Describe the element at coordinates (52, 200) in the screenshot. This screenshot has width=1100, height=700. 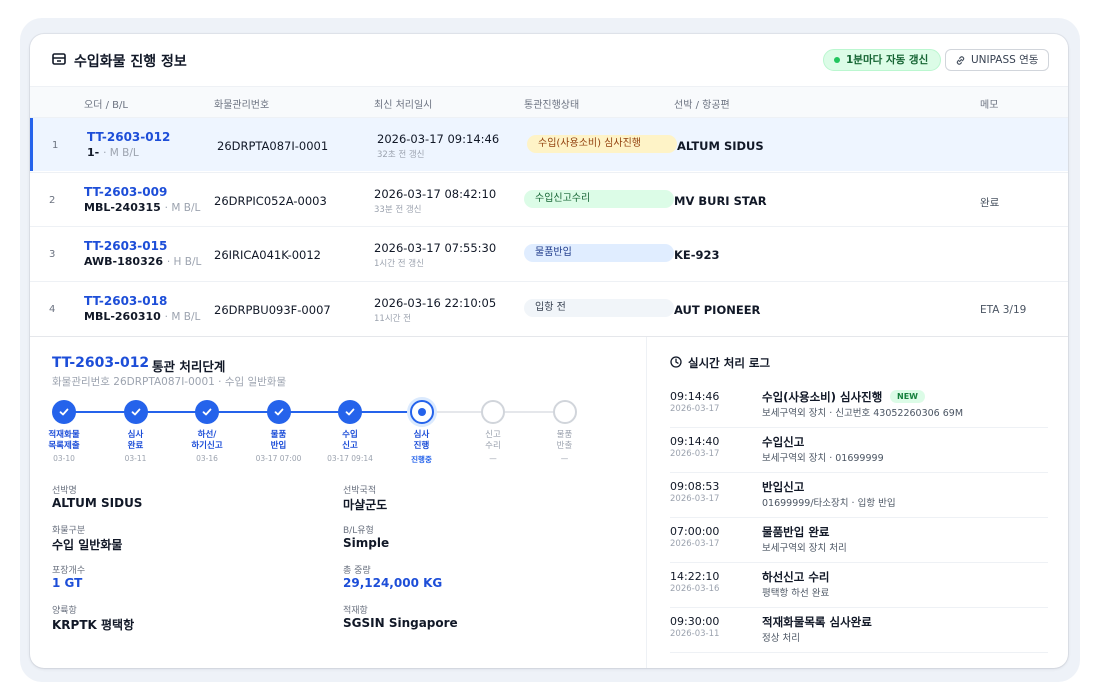
I see `row-index: 2` at that location.